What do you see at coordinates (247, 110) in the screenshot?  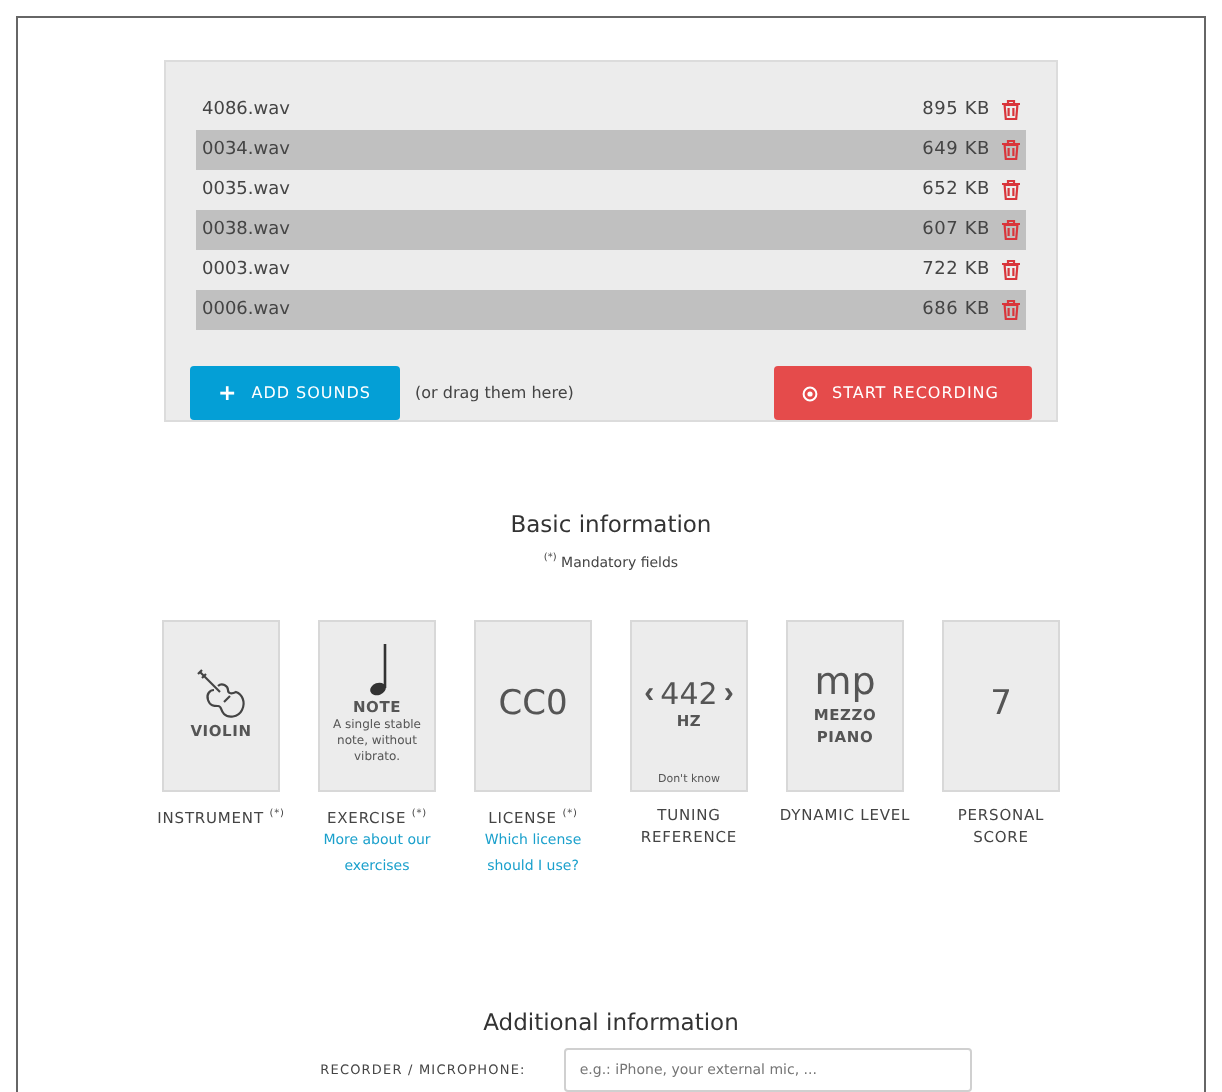 I see `file-name: 4086.wav` at bounding box center [247, 110].